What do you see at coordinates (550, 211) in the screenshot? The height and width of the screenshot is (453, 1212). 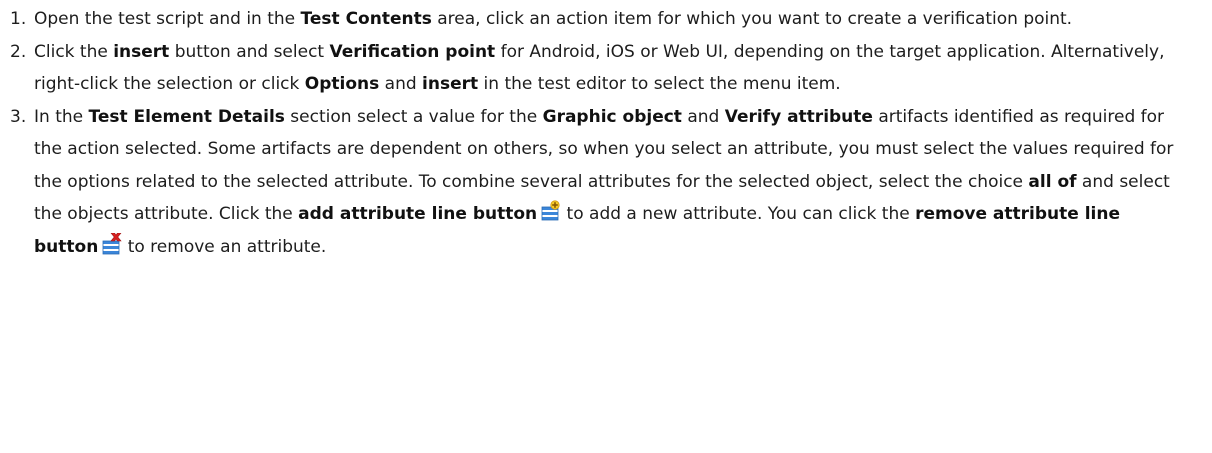 I see `add-attribute-line-icon` at bounding box center [550, 211].